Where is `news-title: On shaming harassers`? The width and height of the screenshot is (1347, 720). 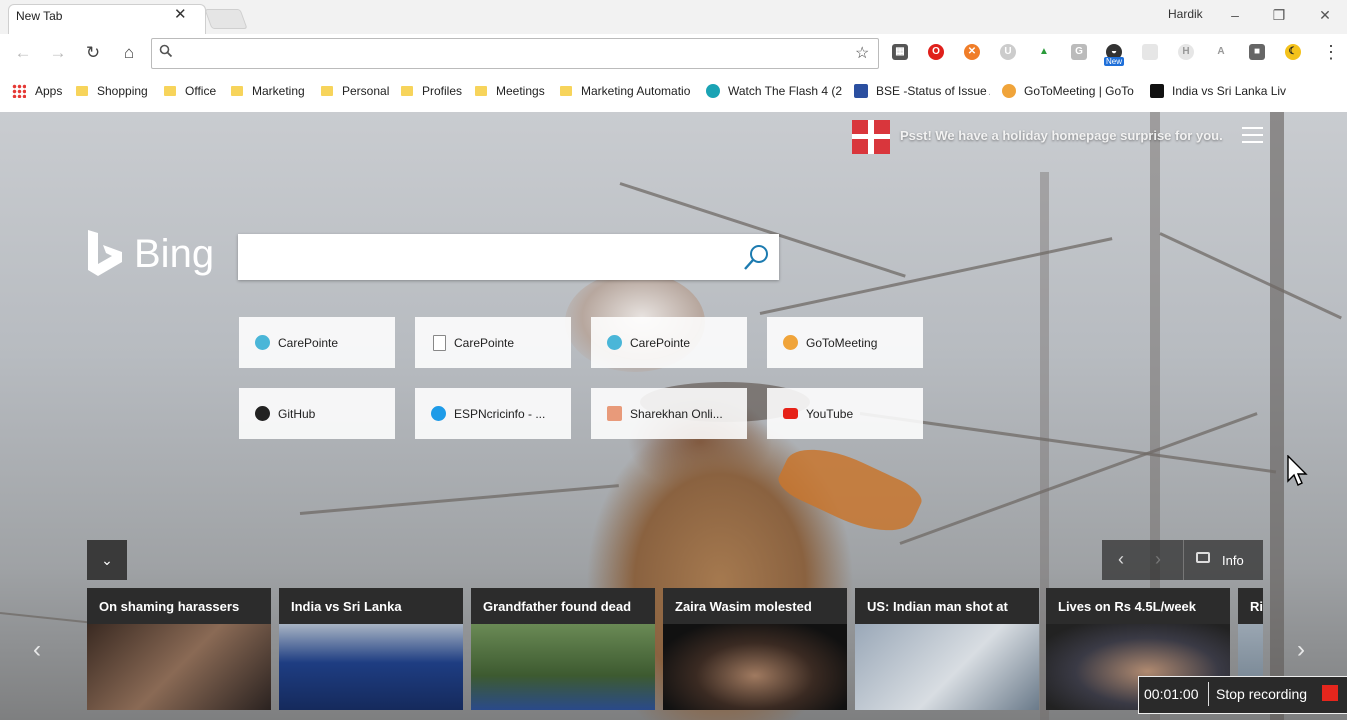 news-title: On shaming harassers is located at coordinates (169, 606).